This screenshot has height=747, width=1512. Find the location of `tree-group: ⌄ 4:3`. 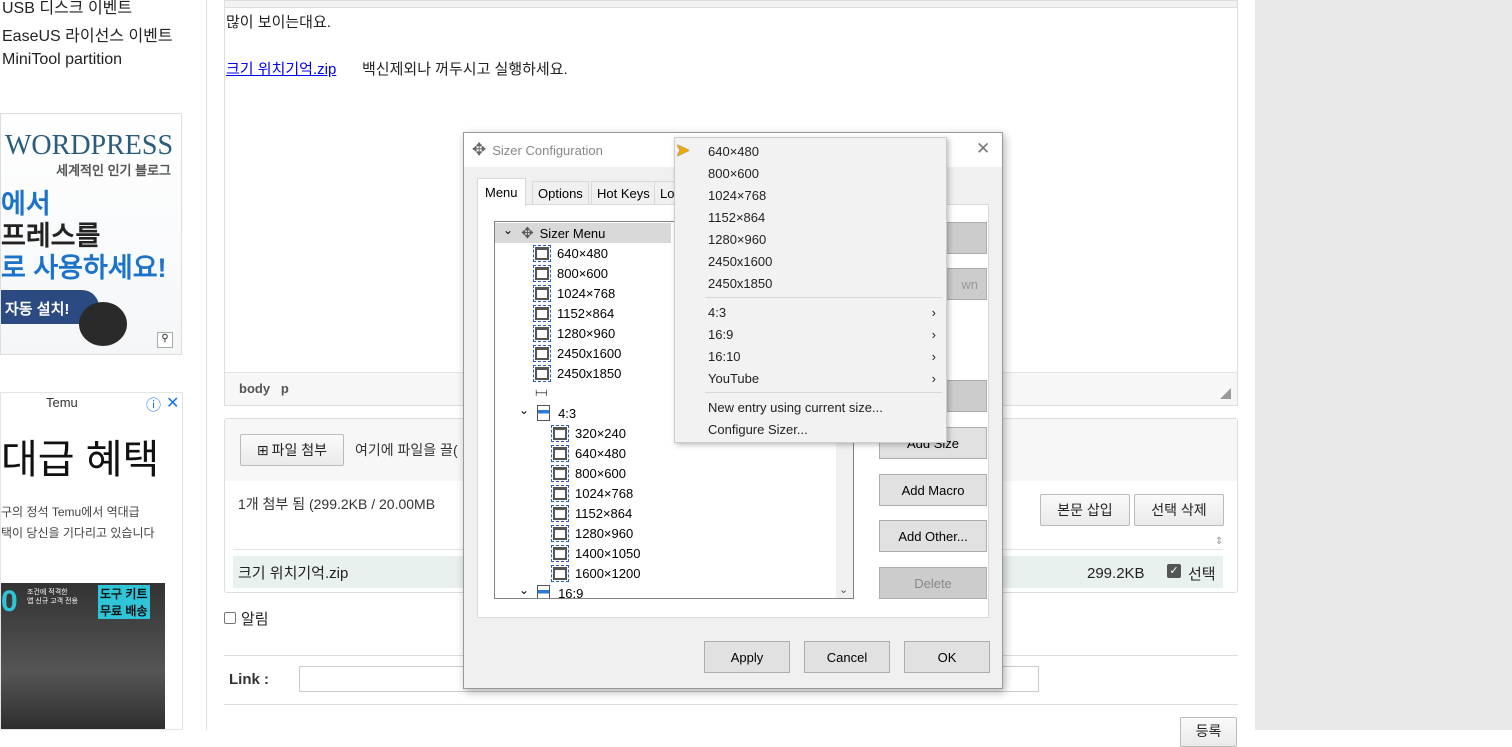

tree-group: ⌄ 4:3 is located at coordinates (547, 413).